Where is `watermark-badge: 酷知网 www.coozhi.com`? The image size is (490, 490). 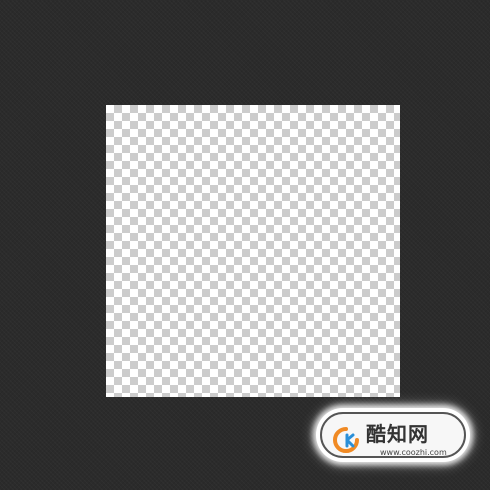
watermark-badge: 酷知网 www.coozhi.com is located at coordinates (393, 435).